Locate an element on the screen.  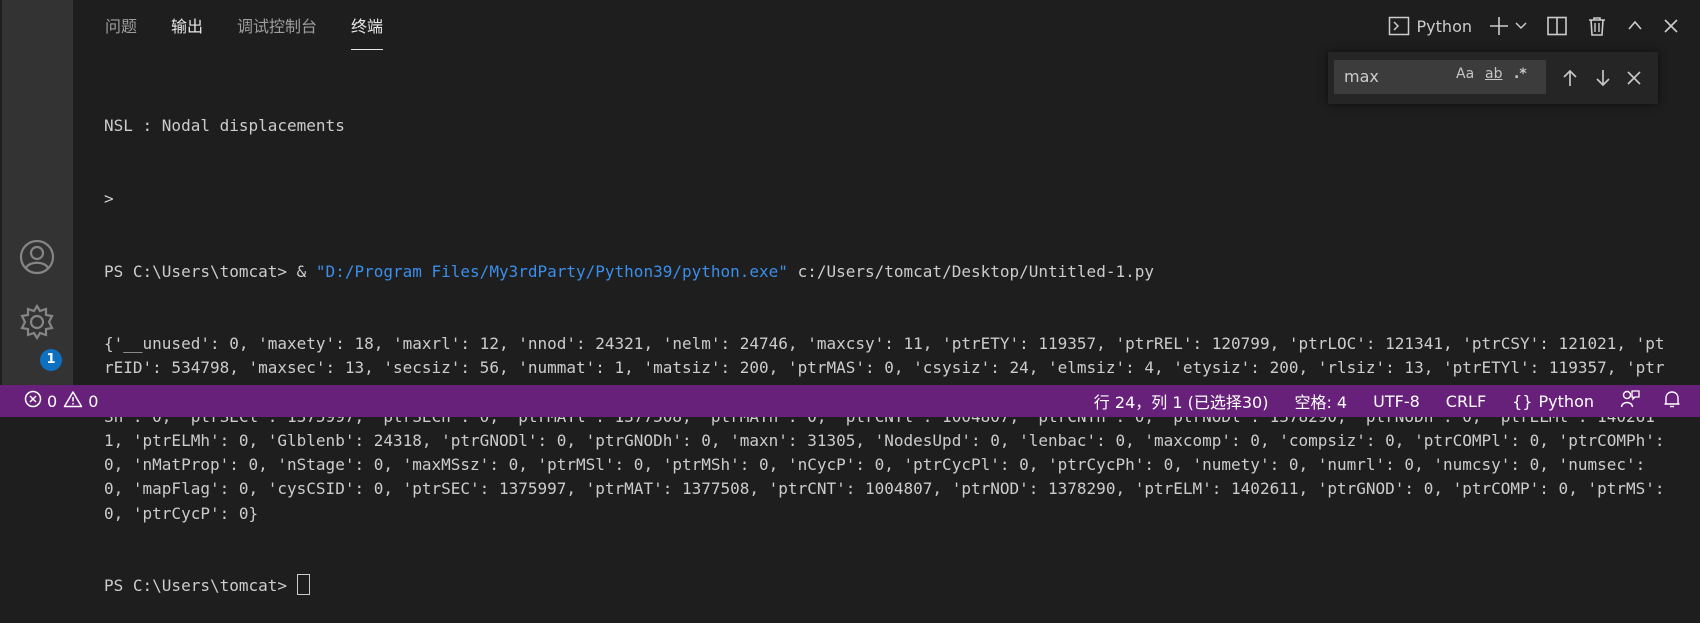
braces-icon: {} is located at coordinates (1522, 401).